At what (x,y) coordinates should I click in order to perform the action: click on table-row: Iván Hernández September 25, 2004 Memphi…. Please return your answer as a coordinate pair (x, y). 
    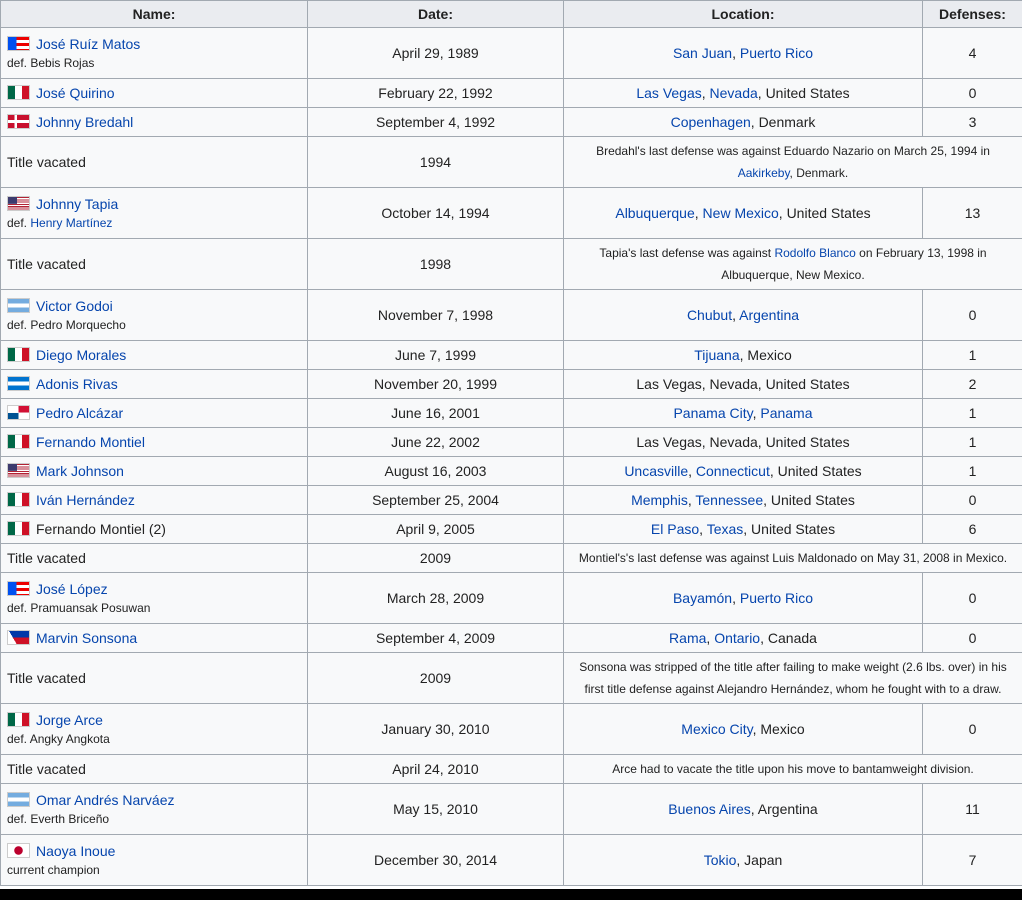
    Looking at the image, I should click on (511, 500).